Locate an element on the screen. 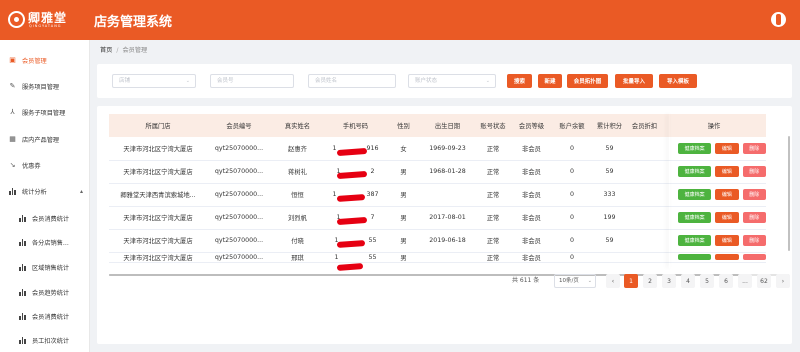 This screenshot has width=800, height=352. column-header: 所属门店 is located at coordinates (158, 125).